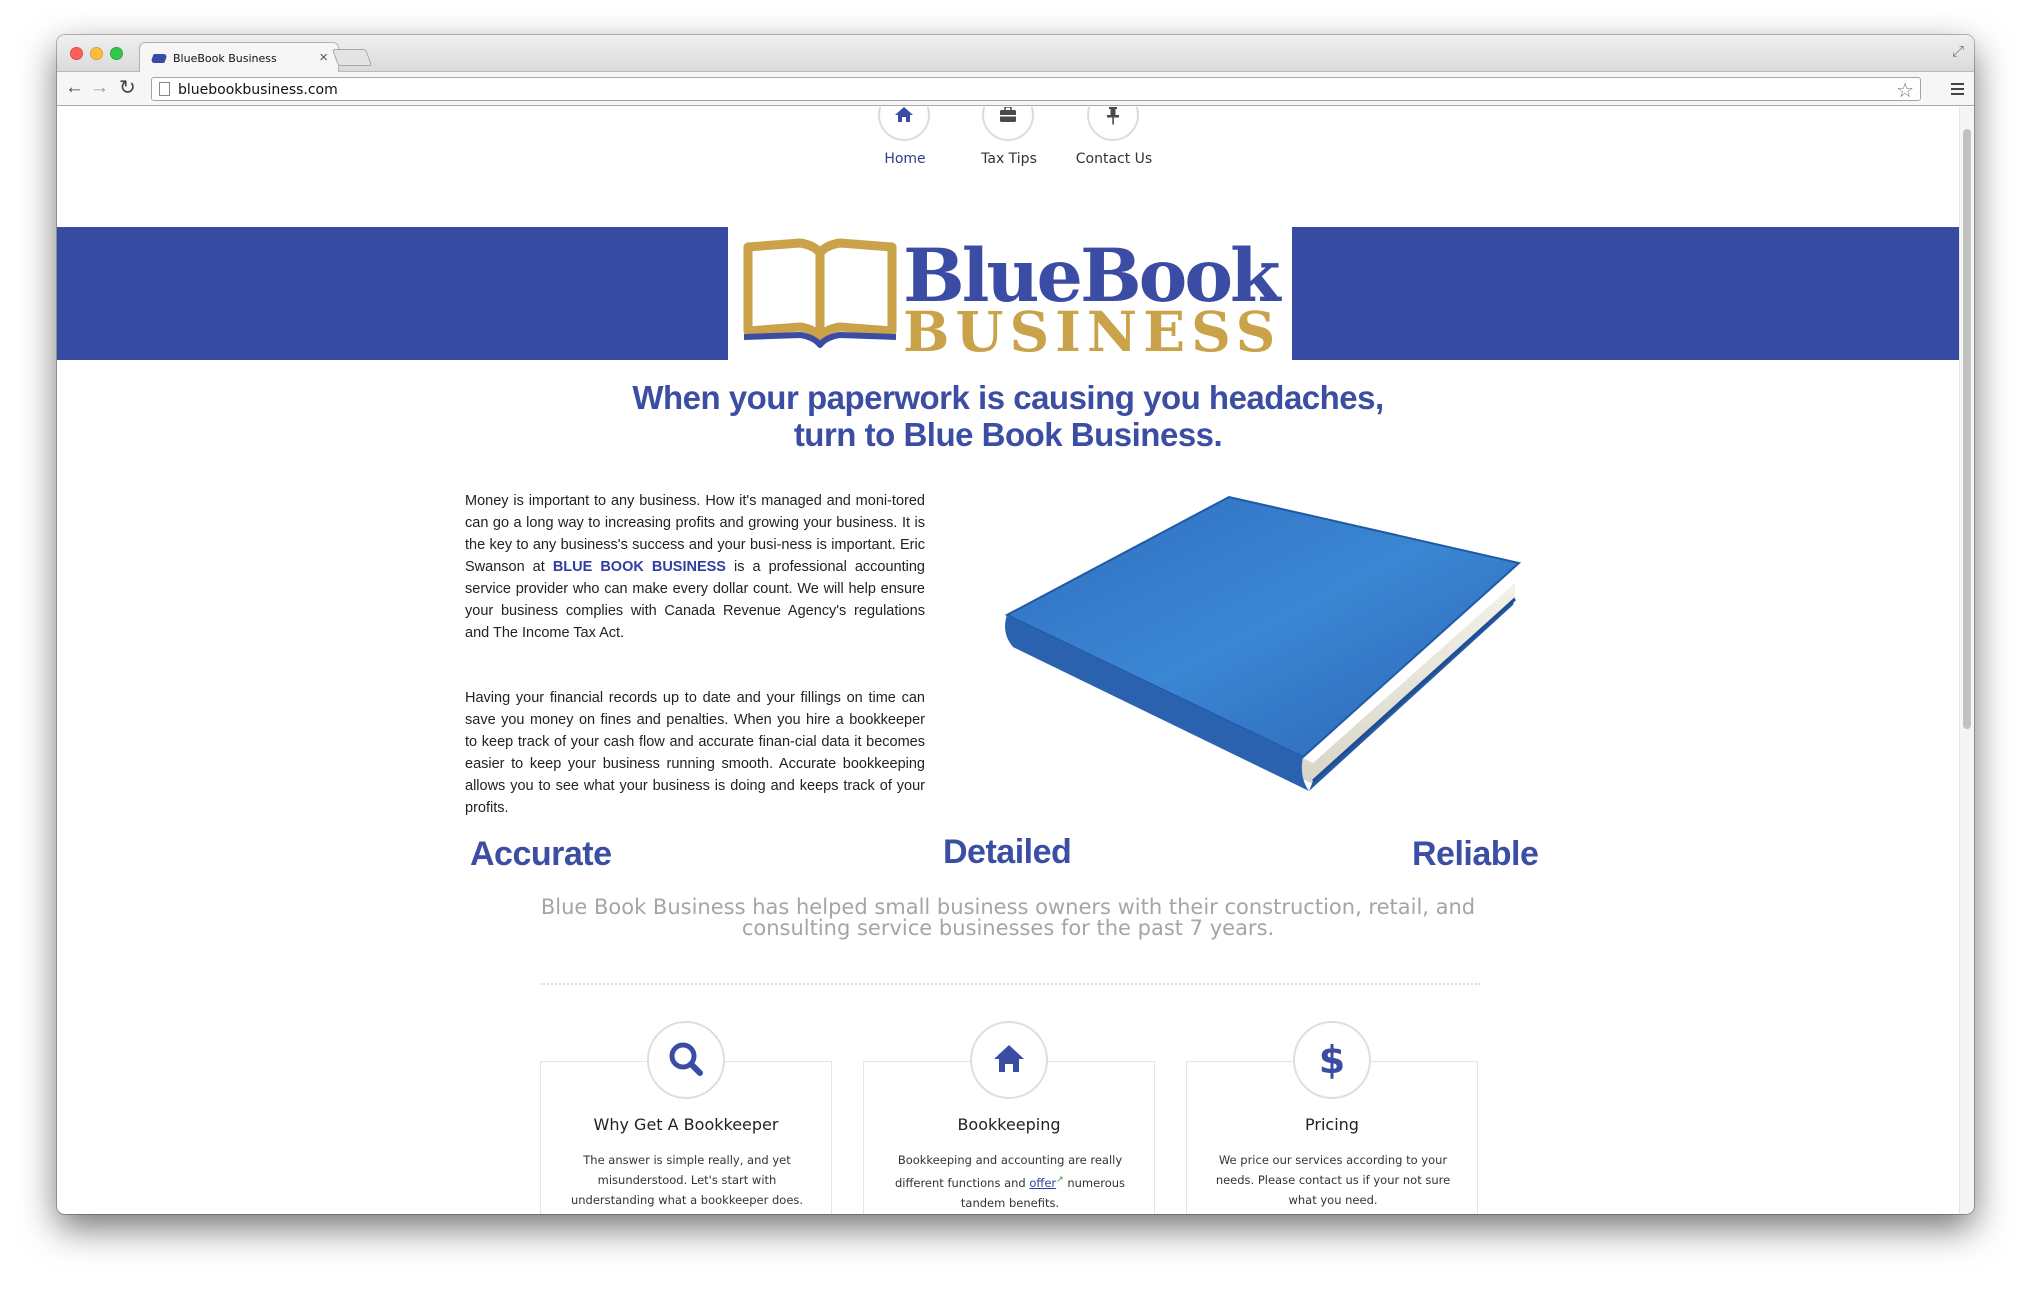 The height and width of the screenshot is (1292, 2030). What do you see at coordinates (1475, 854) in the screenshot?
I see `value-reliable: Reliable` at bounding box center [1475, 854].